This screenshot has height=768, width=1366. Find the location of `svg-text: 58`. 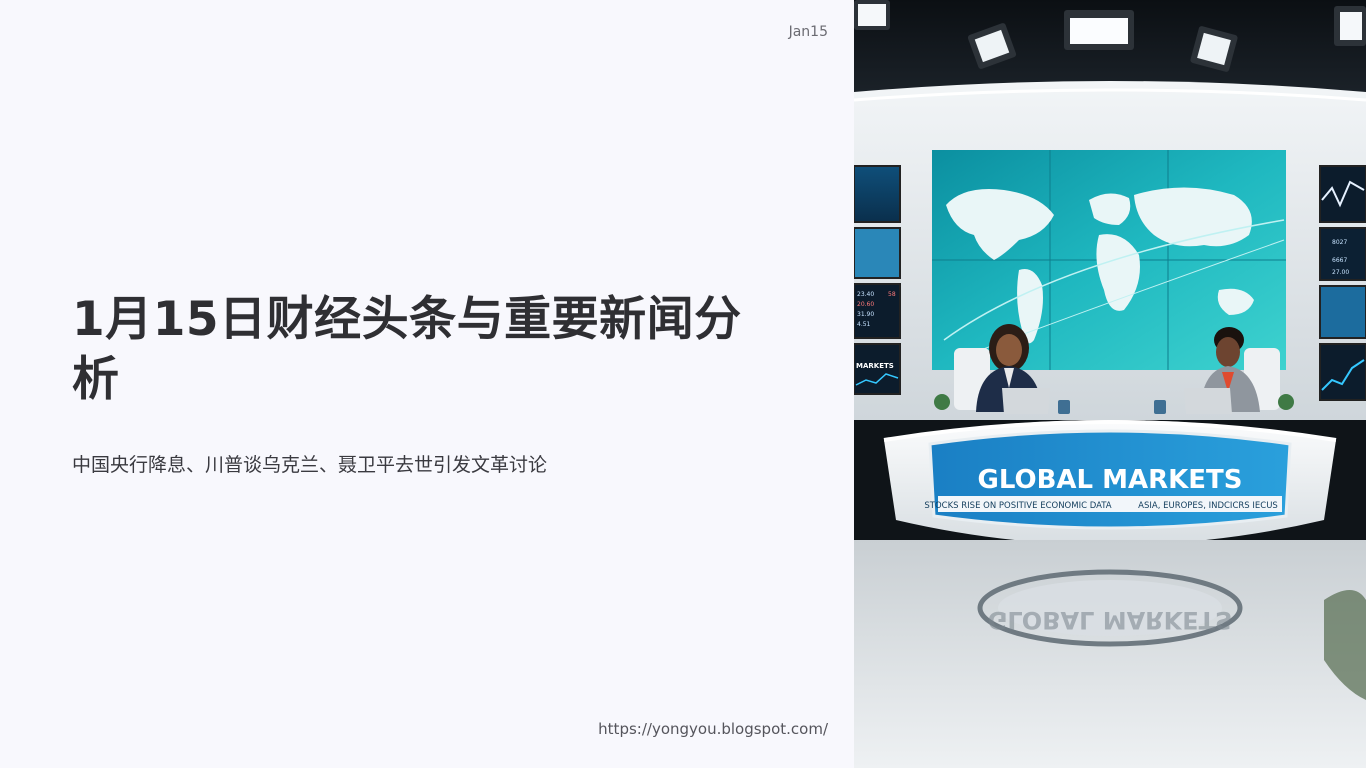

svg-text: 58 is located at coordinates (892, 294).